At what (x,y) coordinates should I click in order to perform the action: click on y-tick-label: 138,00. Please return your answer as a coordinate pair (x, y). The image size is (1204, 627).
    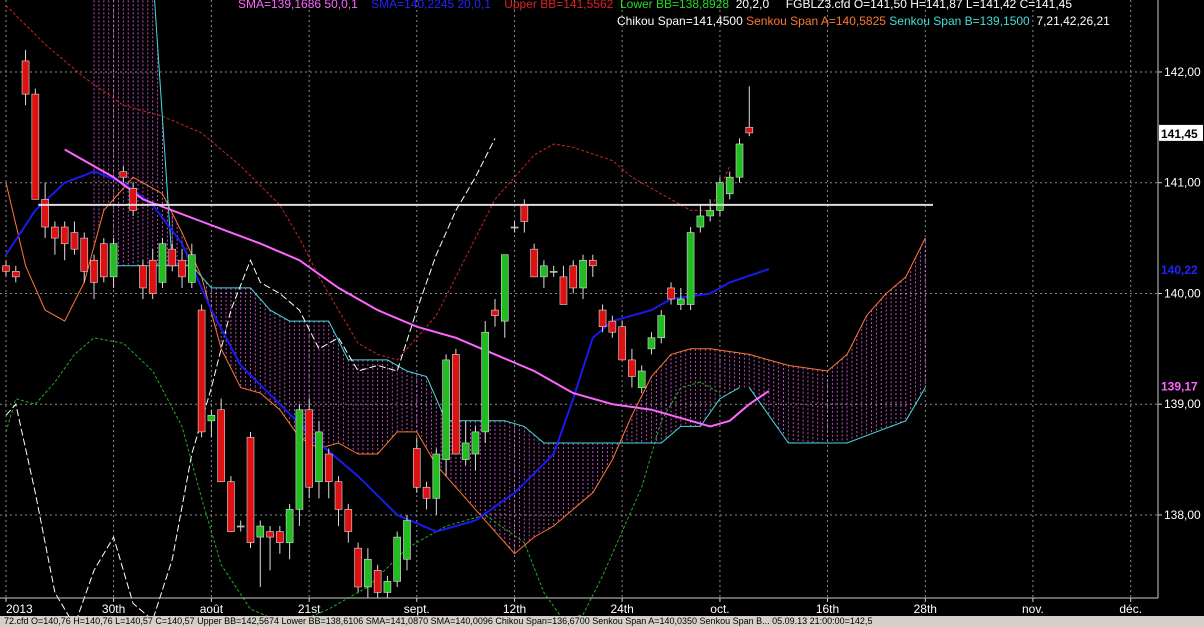
    Looking at the image, I should click on (1182, 515).